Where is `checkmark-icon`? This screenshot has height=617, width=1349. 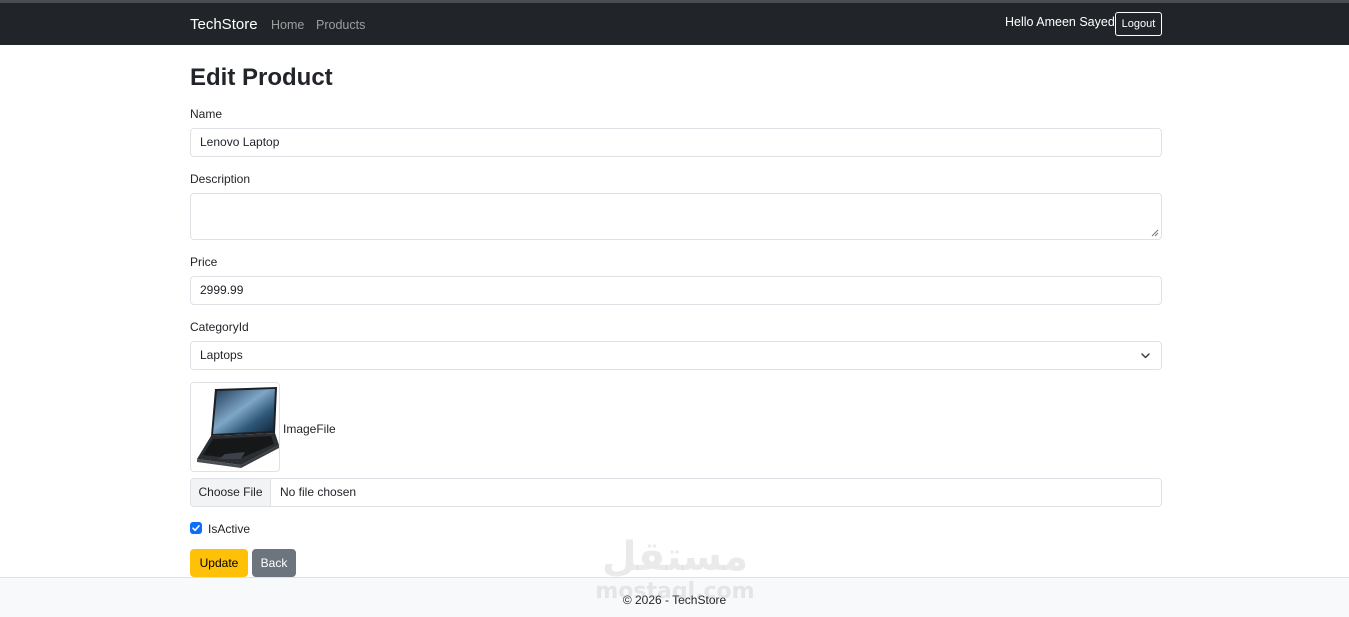 checkmark-icon is located at coordinates (196, 528).